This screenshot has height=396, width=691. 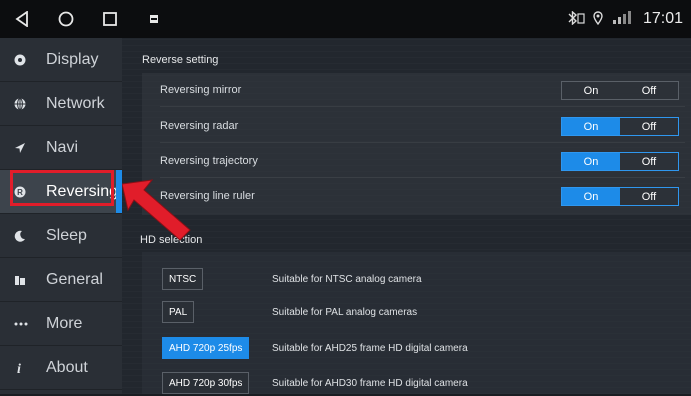 What do you see at coordinates (110, 19) in the screenshot?
I see `recents-icon` at bounding box center [110, 19].